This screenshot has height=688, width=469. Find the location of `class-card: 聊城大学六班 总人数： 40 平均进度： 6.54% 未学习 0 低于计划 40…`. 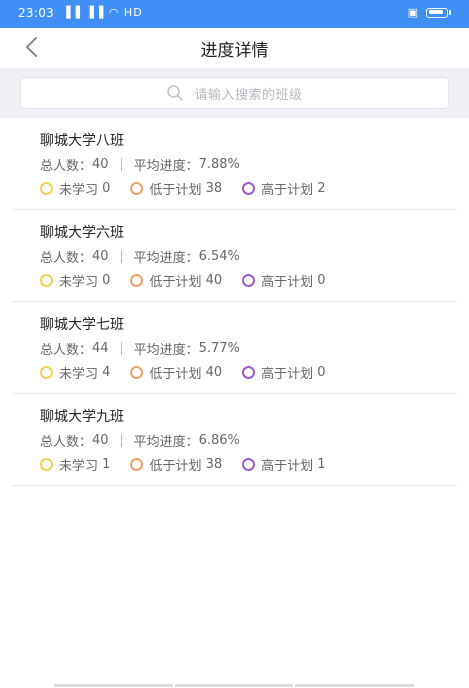

class-card: 聊城大学六班 总人数： 40 平均进度： 6.54% 未学习 0 低于计划 40… is located at coordinates (234, 256).